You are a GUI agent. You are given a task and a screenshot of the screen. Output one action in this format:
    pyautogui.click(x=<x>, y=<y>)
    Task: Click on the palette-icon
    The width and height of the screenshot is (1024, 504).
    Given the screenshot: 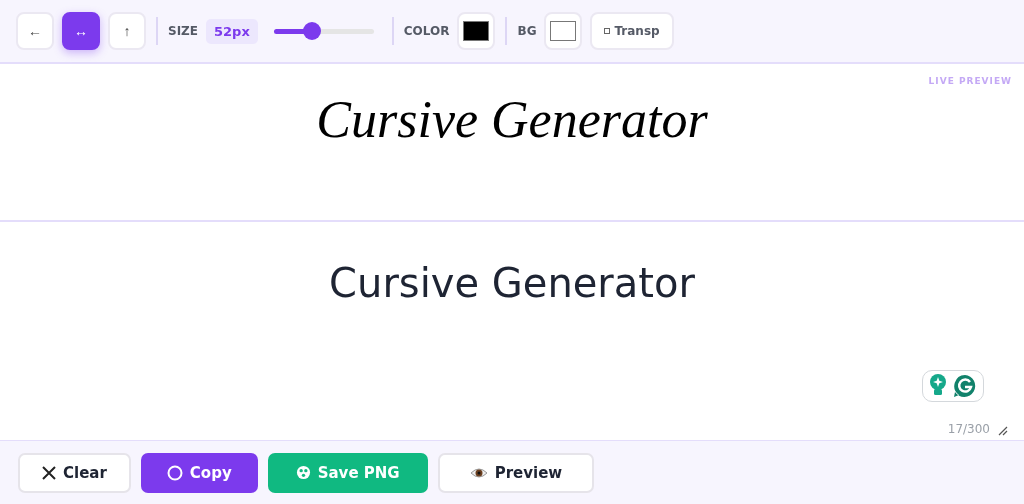 What is the action you would take?
    pyautogui.click(x=303, y=472)
    